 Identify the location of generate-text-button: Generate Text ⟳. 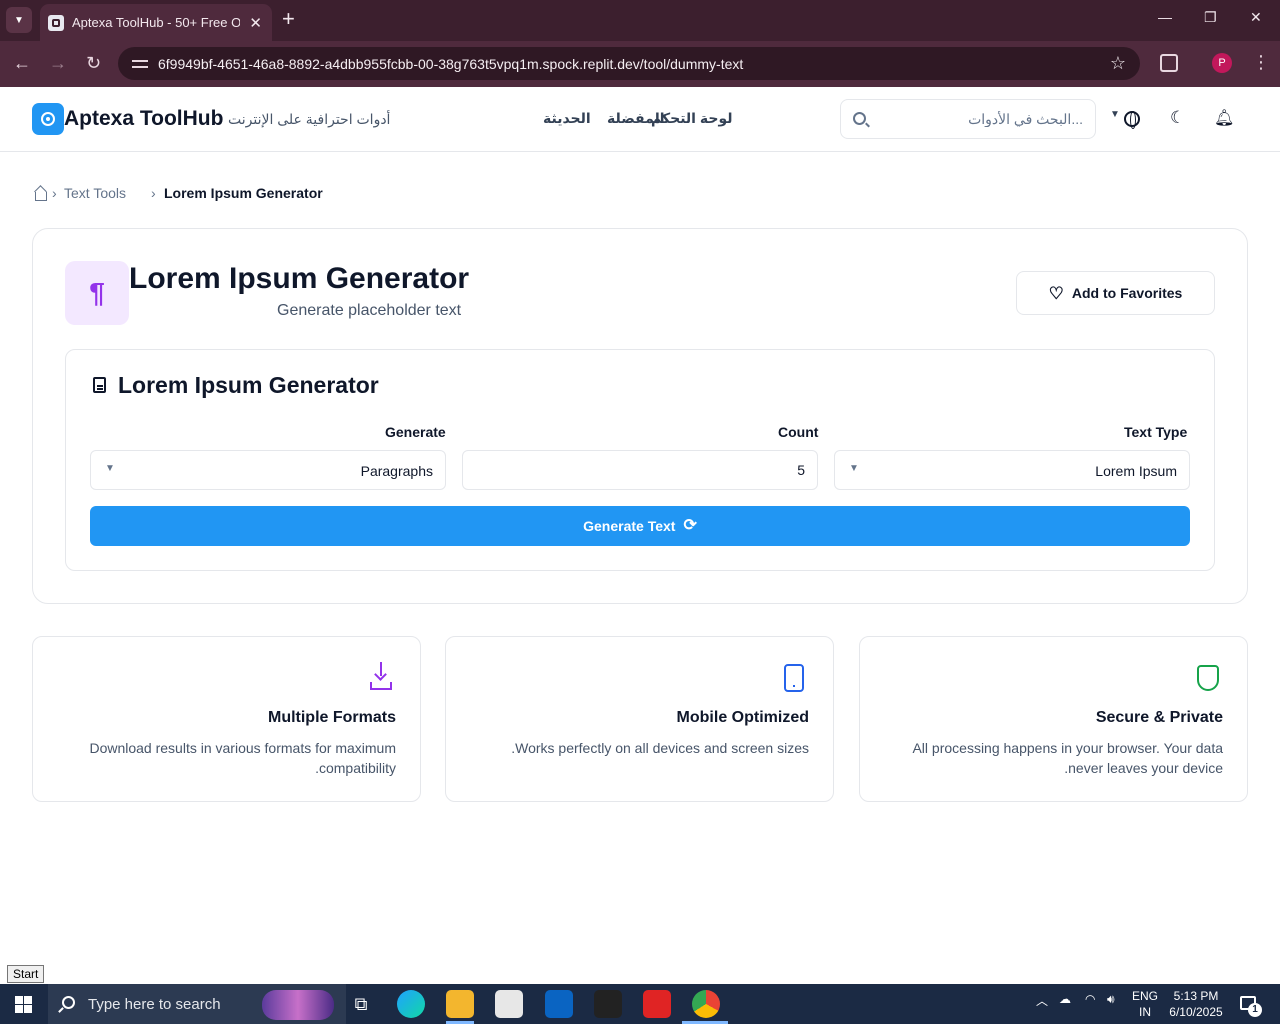
(640, 526).